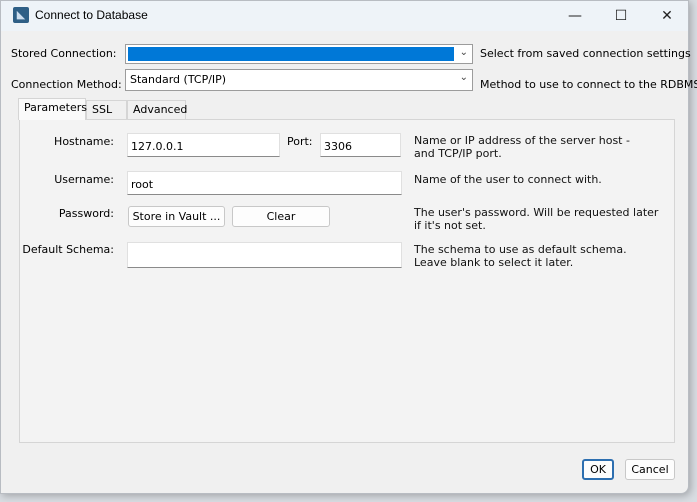  What do you see at coordinates (508, 179) in the screenshot?
I see `username-help: Name of the user to connect with.` at bounding box center [508, 179].